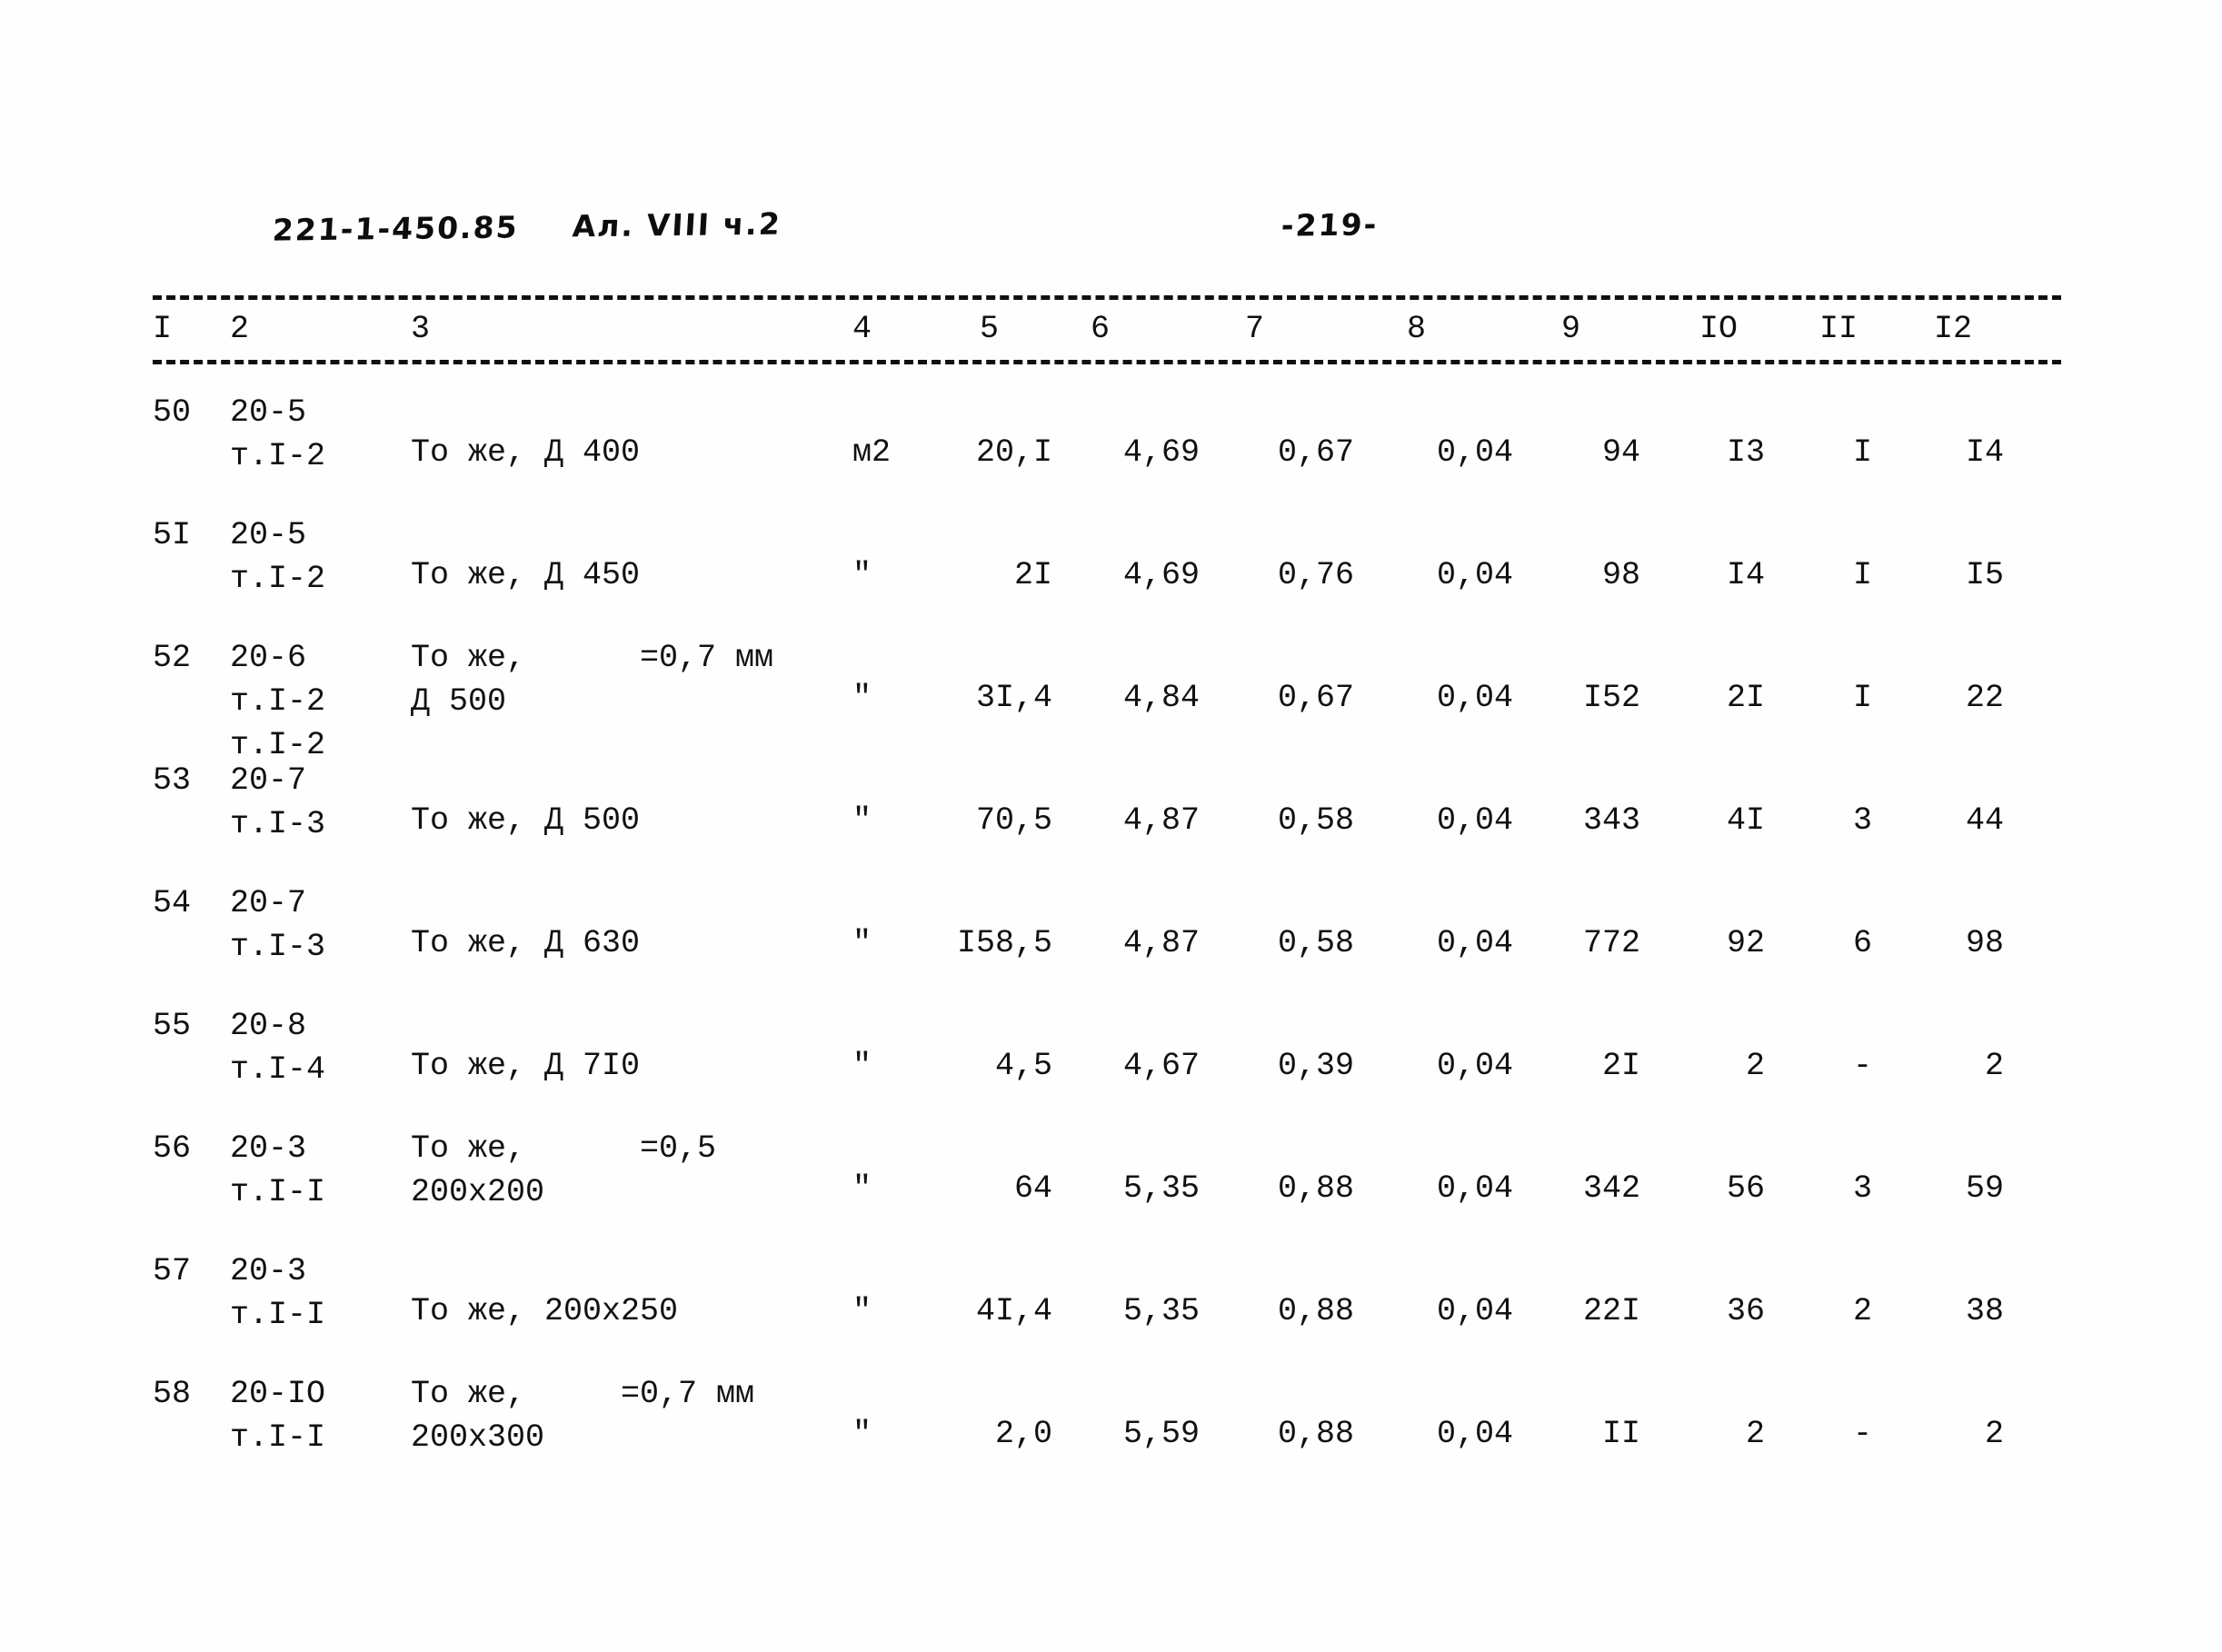  I want to click on row-value-col-12: 44, so click(1984, 820).